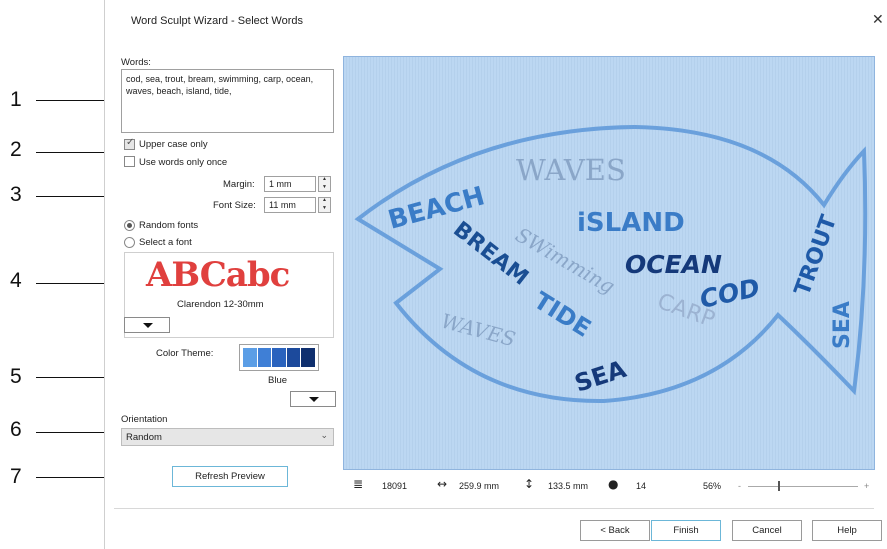  I want to click on close-icon: ✕, so click(878, 20).